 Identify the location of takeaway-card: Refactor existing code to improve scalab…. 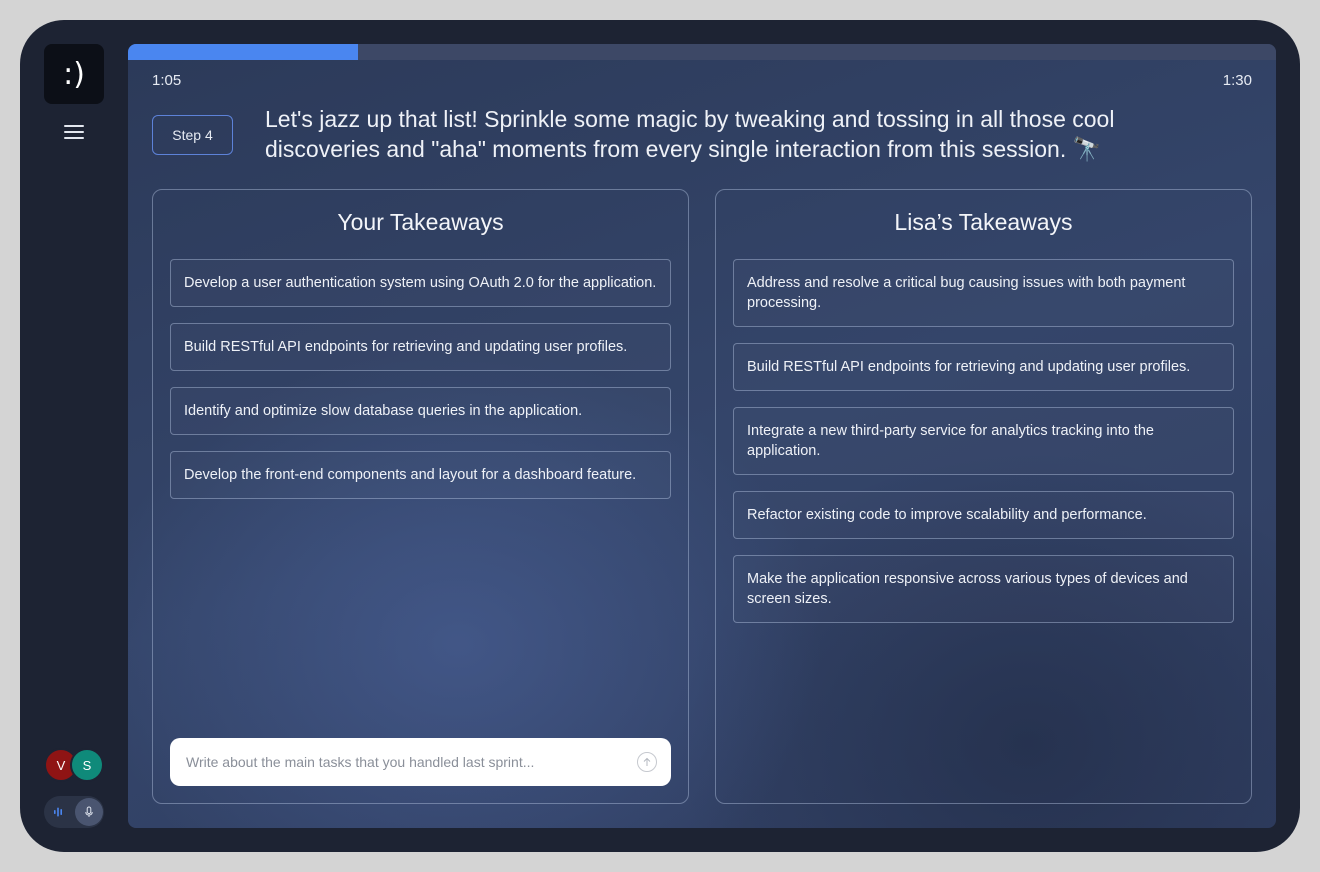
(983, 515).